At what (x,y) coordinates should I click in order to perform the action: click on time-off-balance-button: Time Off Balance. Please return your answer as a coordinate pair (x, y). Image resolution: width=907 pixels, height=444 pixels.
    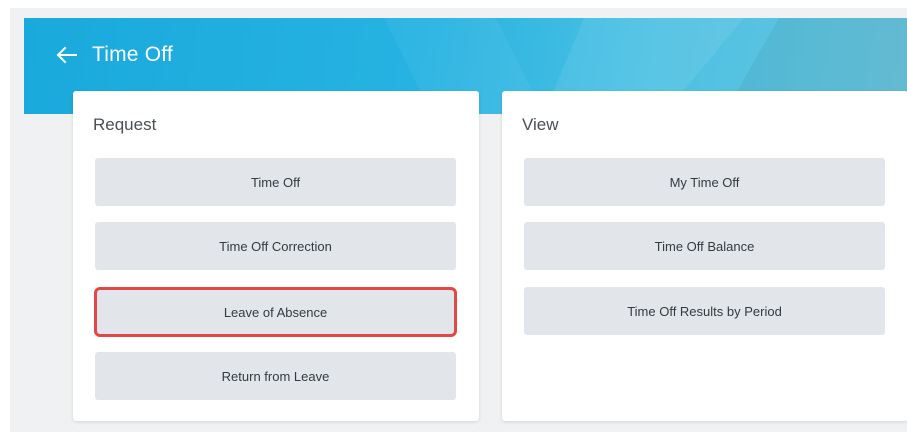
    Looking at the image, I should click on (704, 246).